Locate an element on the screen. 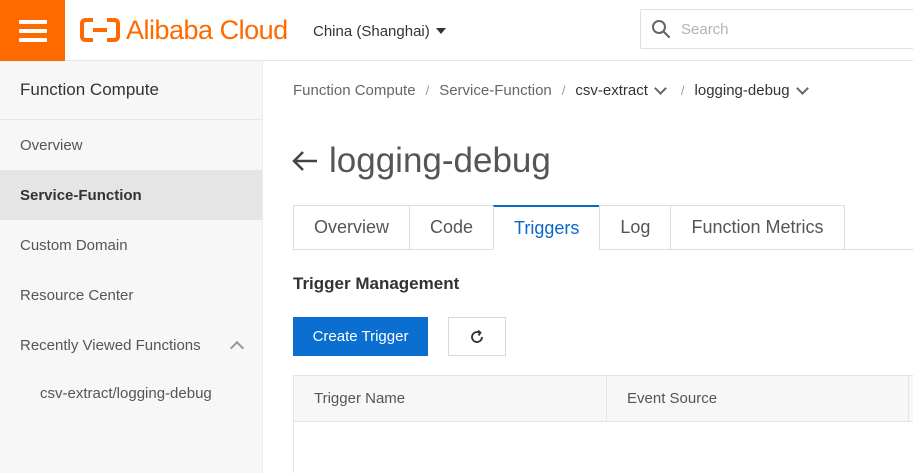  sidebar-item-custom-domain: Custom Domain is located at coordinates (131, 245).